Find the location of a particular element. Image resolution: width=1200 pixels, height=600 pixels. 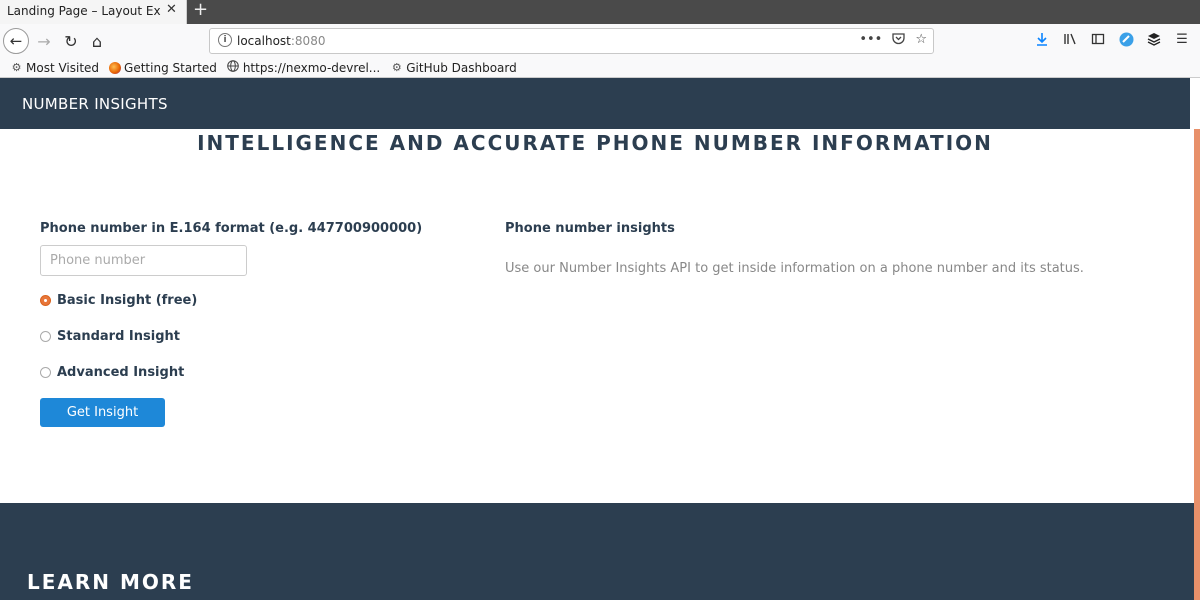

url-text: localhost:8080 is located at coordinates (281, 41).